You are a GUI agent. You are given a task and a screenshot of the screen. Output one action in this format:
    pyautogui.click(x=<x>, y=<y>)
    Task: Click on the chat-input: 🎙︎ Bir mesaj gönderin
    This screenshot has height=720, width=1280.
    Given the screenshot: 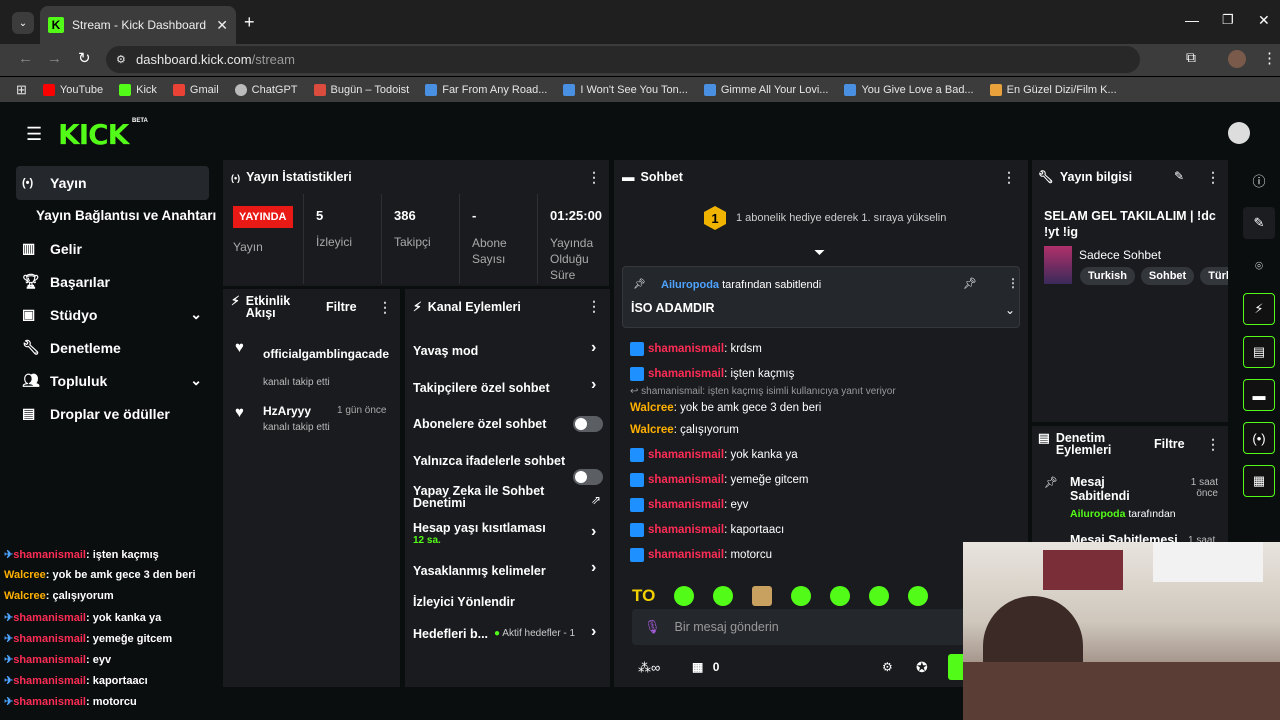 What is the action you would take?
    pyautogui.click(x=802, y=627)
    